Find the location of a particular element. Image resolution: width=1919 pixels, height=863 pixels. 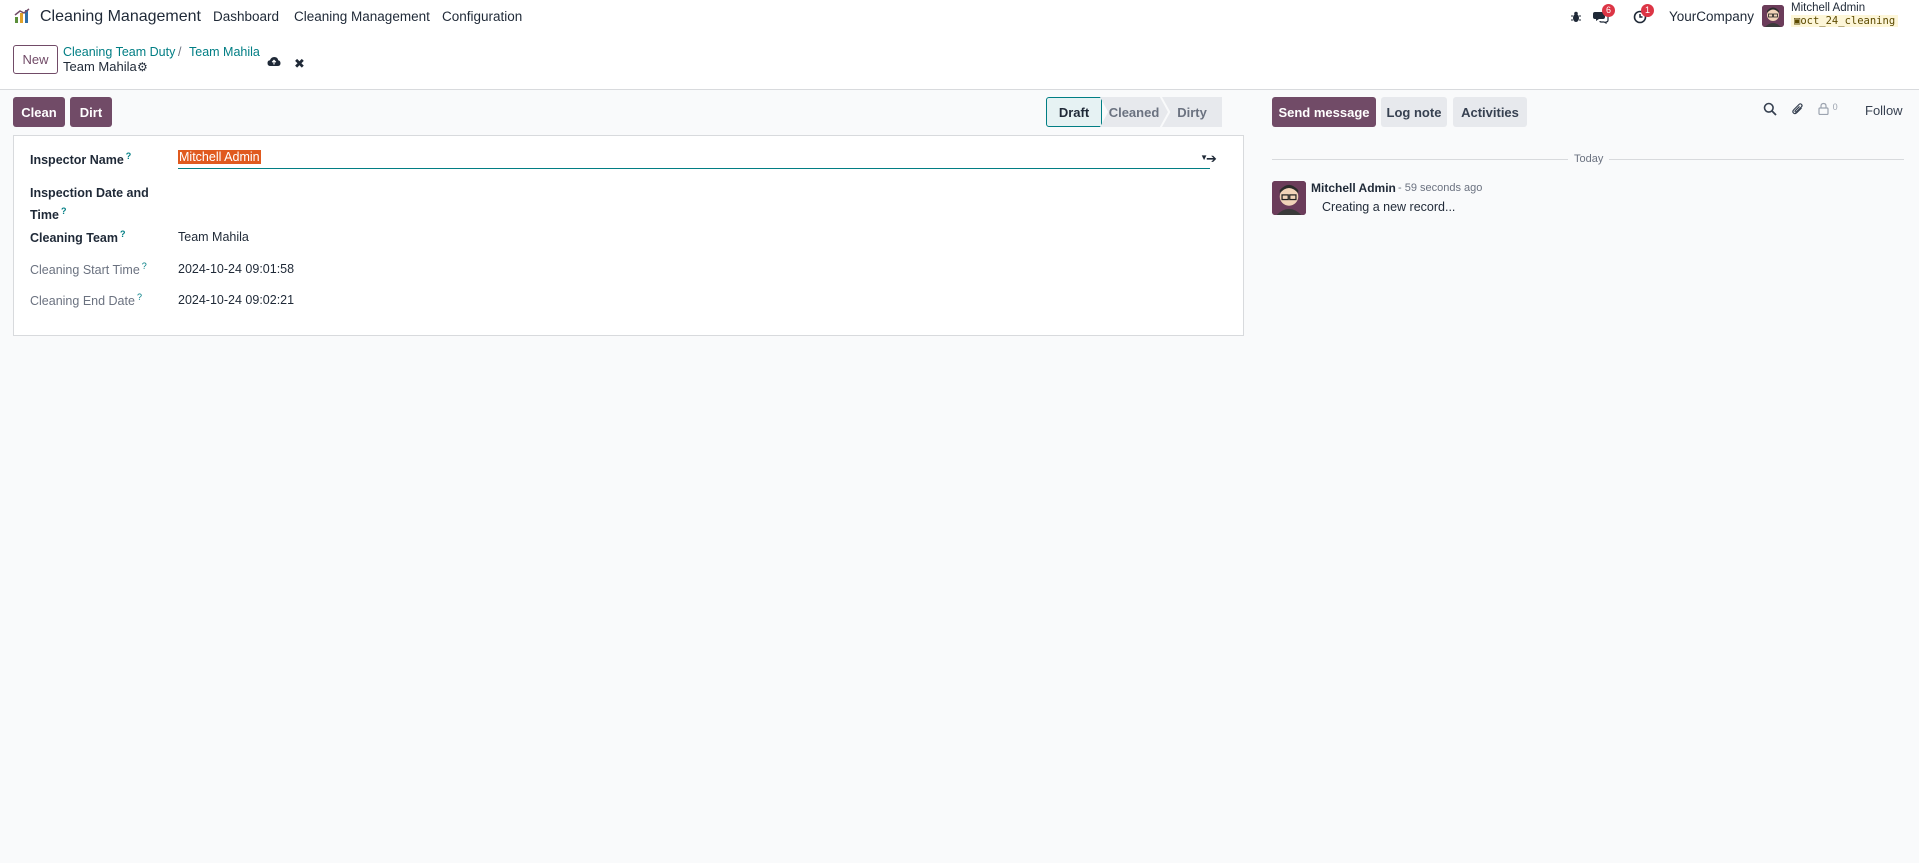

breadcrumb-team-mahila: Team Mahila is located at coordinates (224, 52).